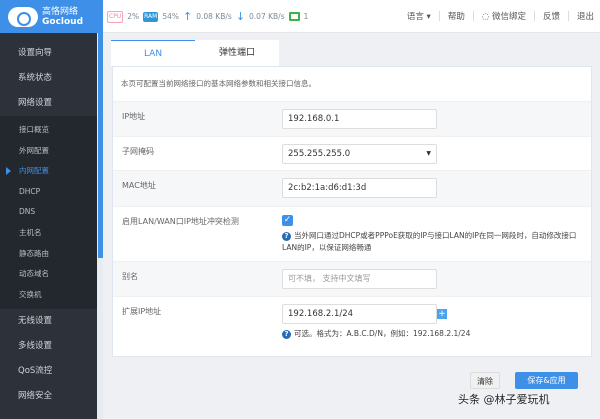 The width and height of the screenshot is (600, 419). What do you see at coordinates (188, 16) in the screenshot?
I see `upload-icon: ↑` at bounding box center [188, 16].